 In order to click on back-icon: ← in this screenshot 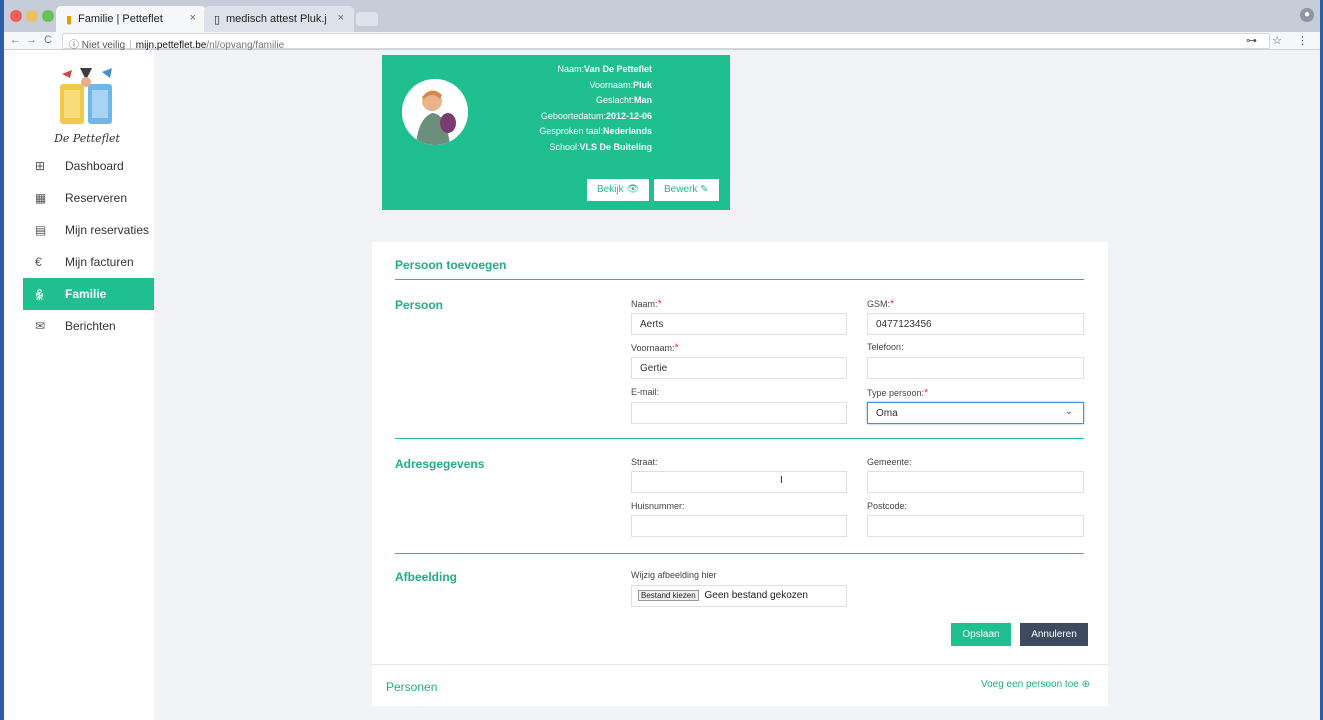, I will do `click(15, 40)`.